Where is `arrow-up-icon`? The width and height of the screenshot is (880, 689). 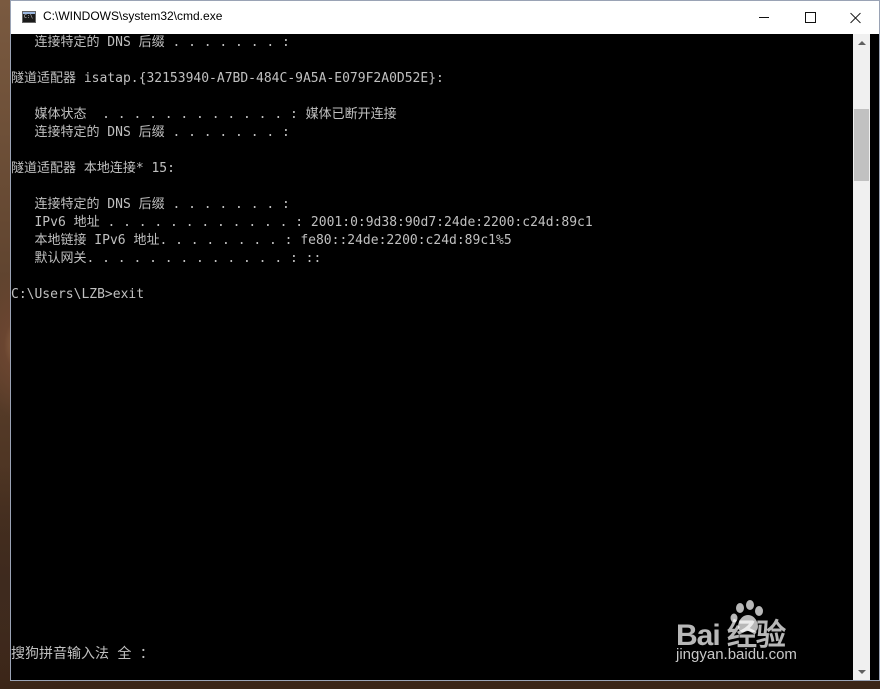
arrow-up-icon is located at coordinates (861, 42).